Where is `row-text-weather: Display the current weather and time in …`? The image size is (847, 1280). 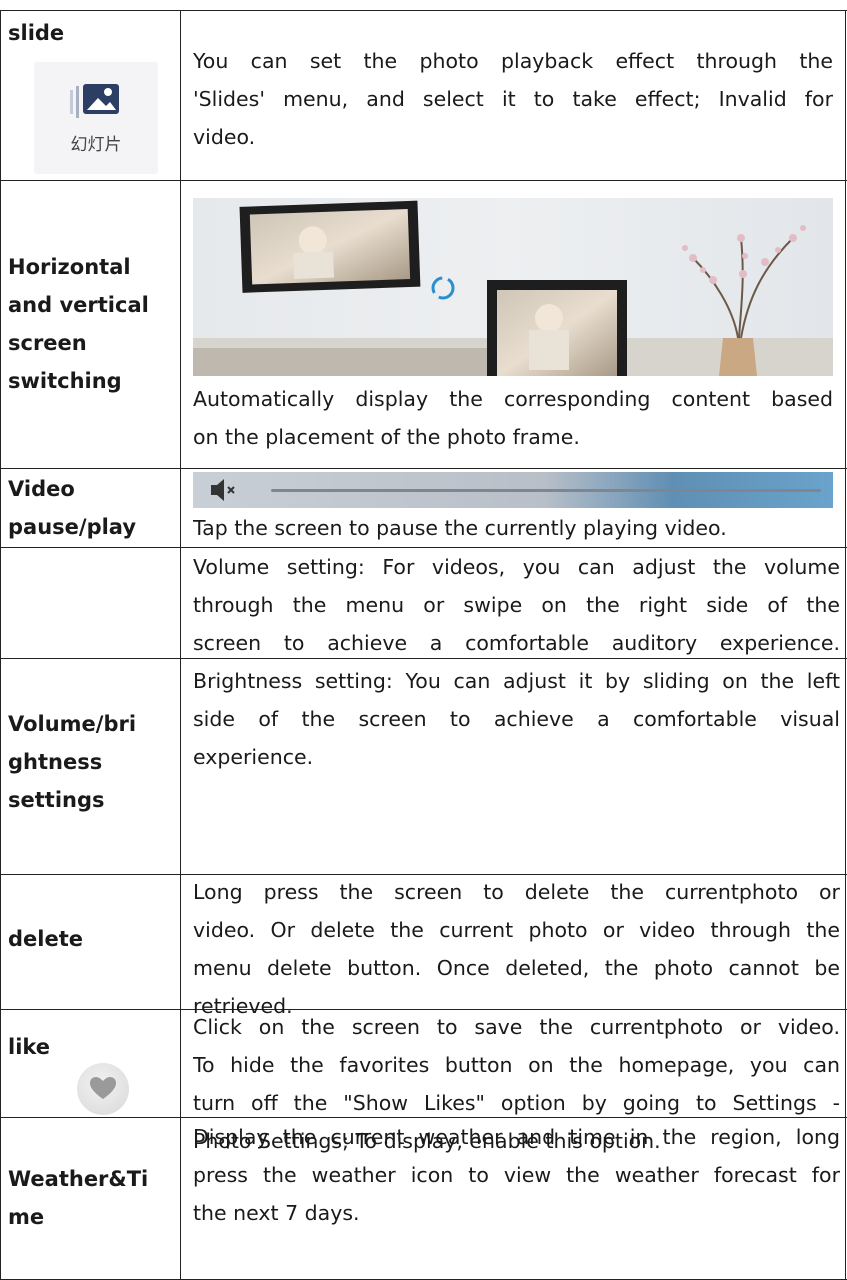 row-text-weather: Display the current weather and time in … is located at coordinates (516, 1175).